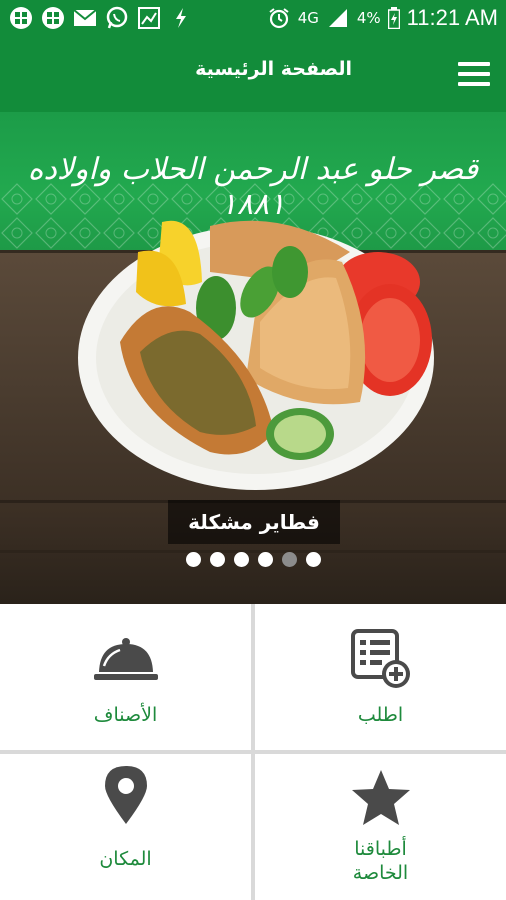  What do you see at coordinates (125, 827) in the screenshot?
I see `location-tile: المكان` at bounding box center [125, 827].